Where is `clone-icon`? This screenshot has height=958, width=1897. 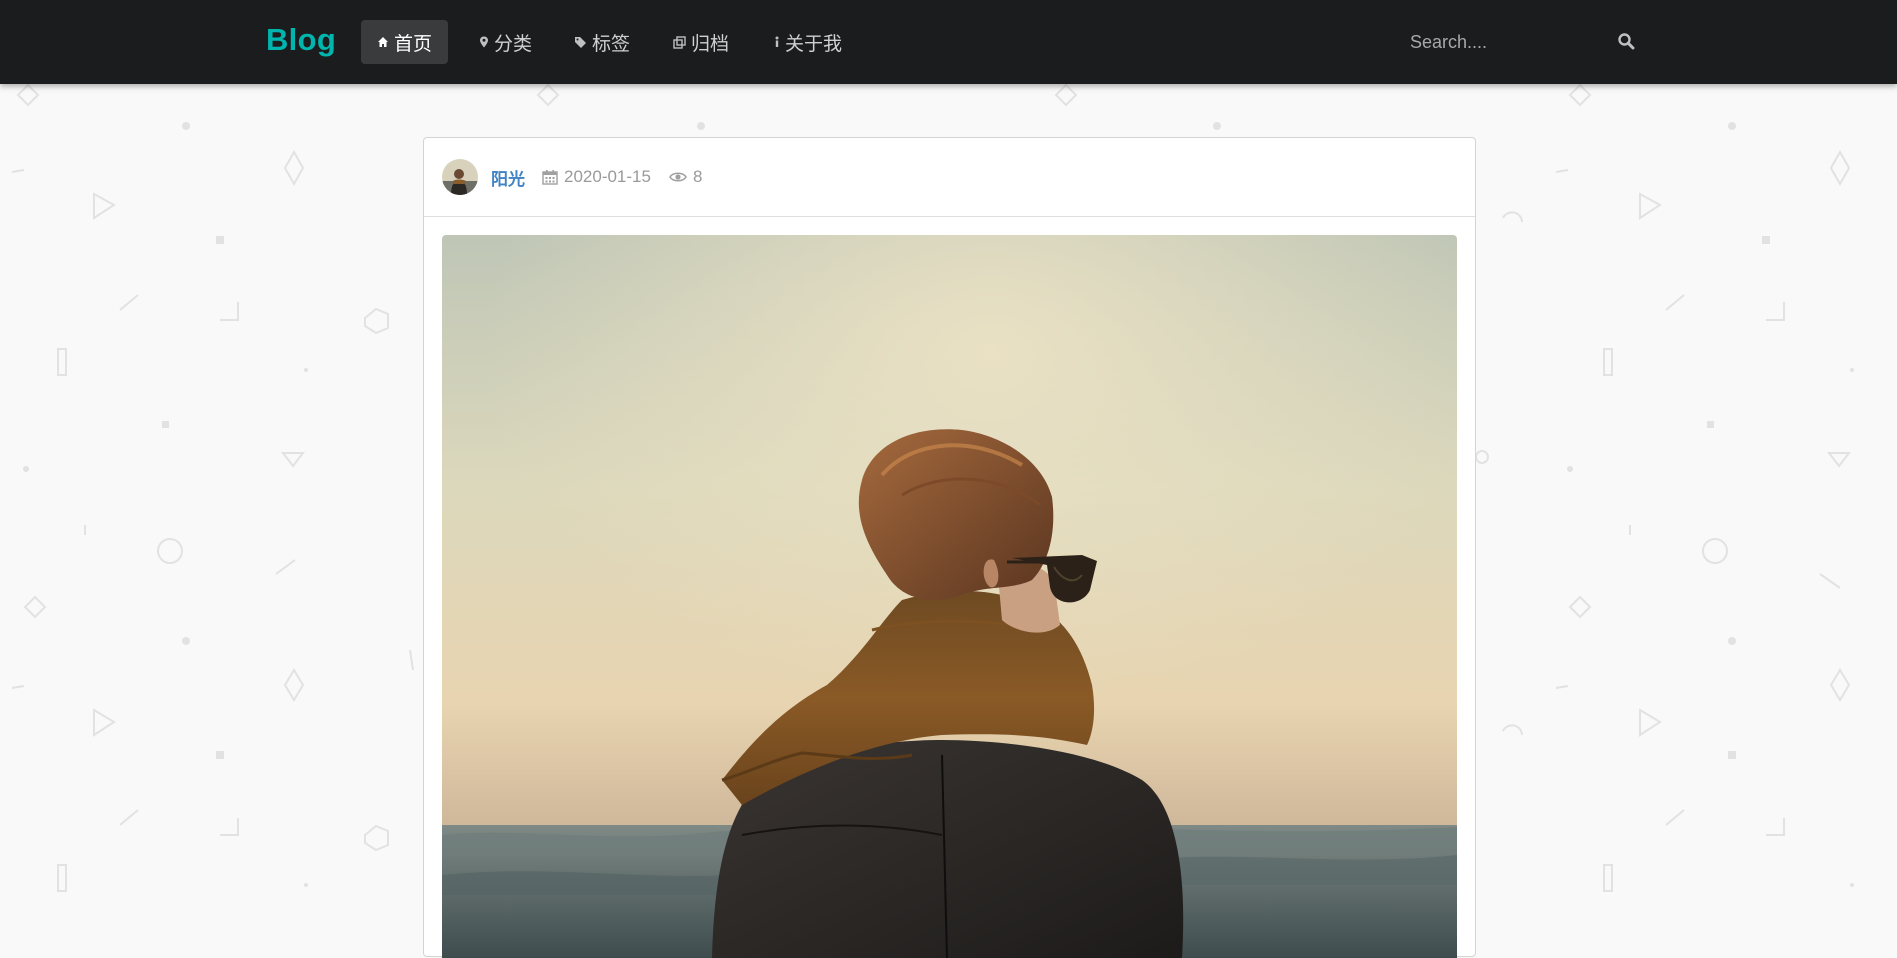
clone-icon is located at coordinates (679, 42).